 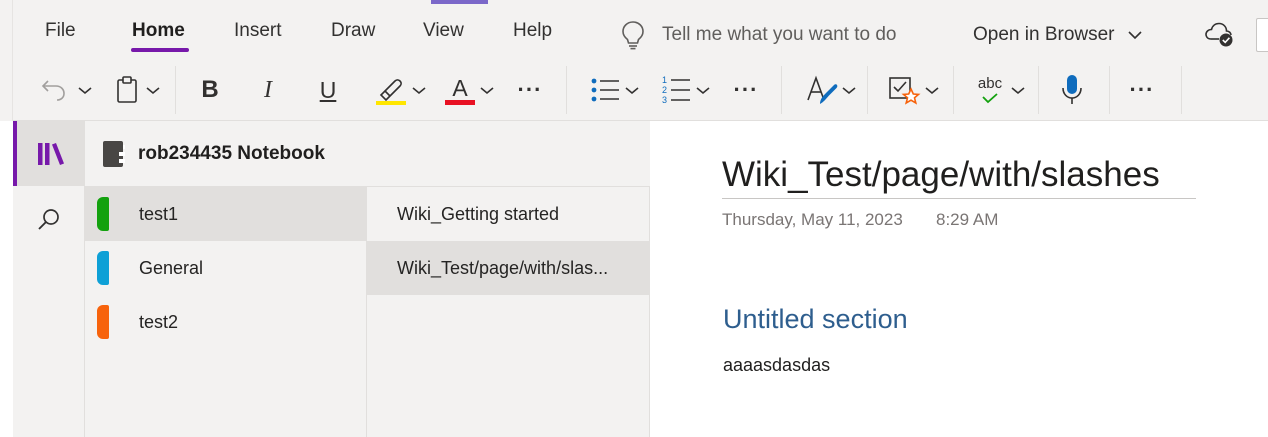 I want to click on tell-me-placeholder: Tell me what you want to do, so click(x=779, y=34).